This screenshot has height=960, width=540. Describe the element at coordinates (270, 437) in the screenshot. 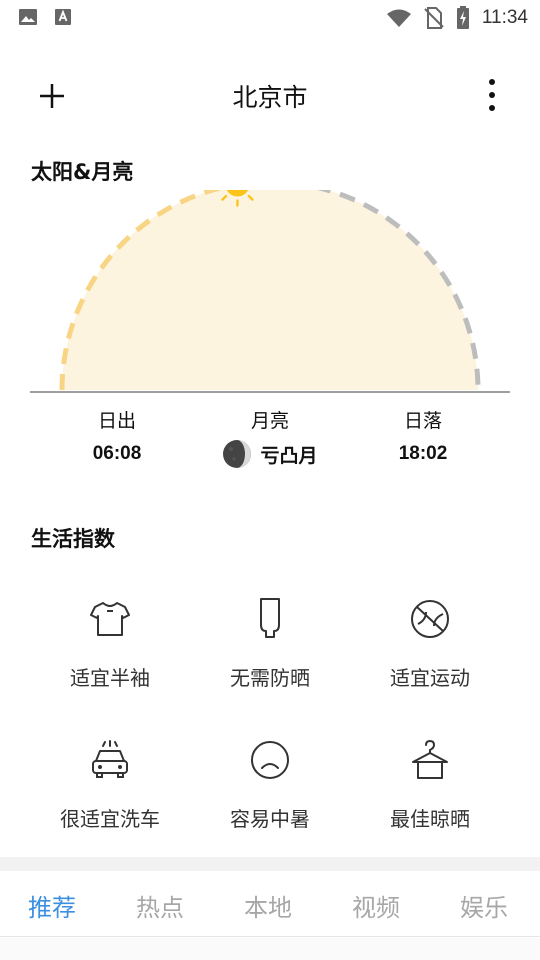

I see `moon-info: 月亮 亏凸月` at that location.